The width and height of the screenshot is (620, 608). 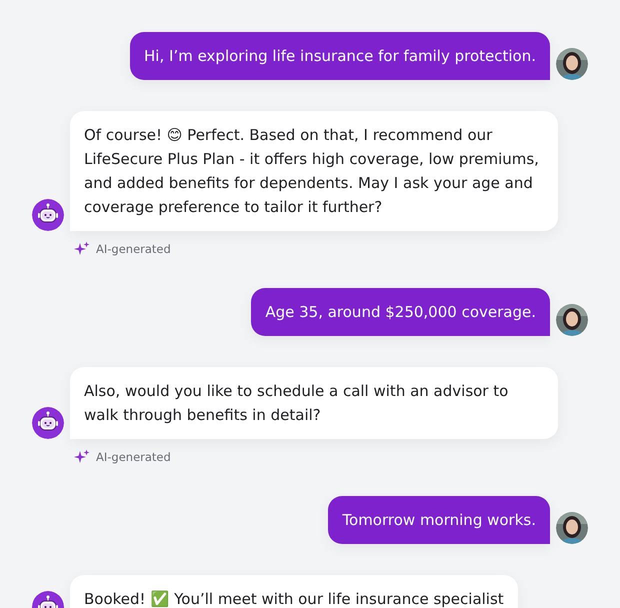 What do you see at coordinates (314, 403) in the screenshot?
I see `bot-message: Also, would you like to schedule a call with an advisor to walk through benefits in detail?` at bounding box center [314, 403].